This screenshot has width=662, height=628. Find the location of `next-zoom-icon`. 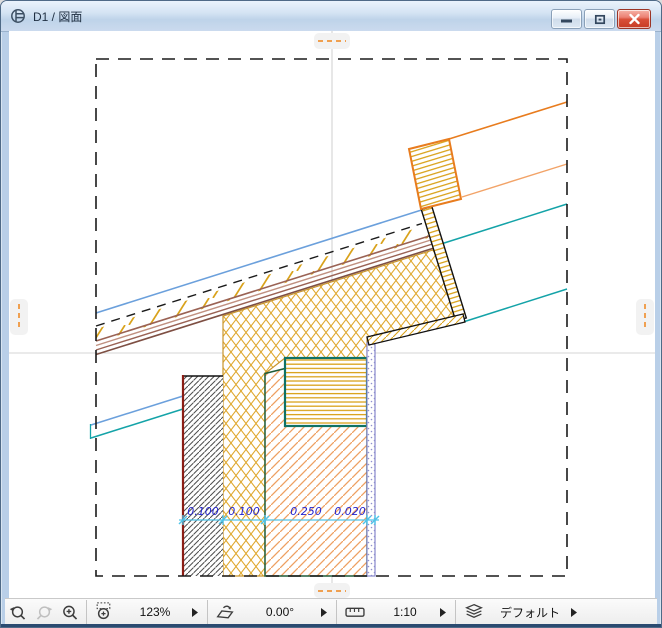

next-zoom-icon is located at coordinates (44, 612).